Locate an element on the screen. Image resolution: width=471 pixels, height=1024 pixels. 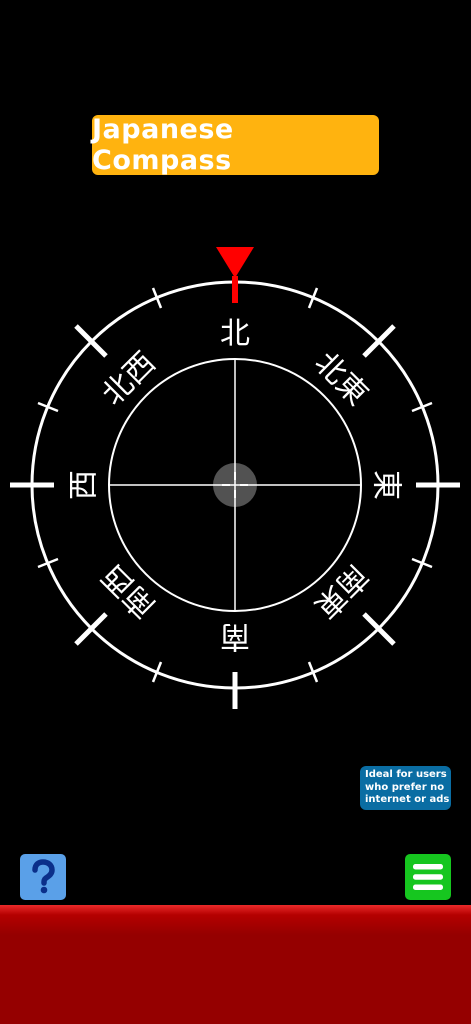
level-bubble is located at coordinates (235, 485).